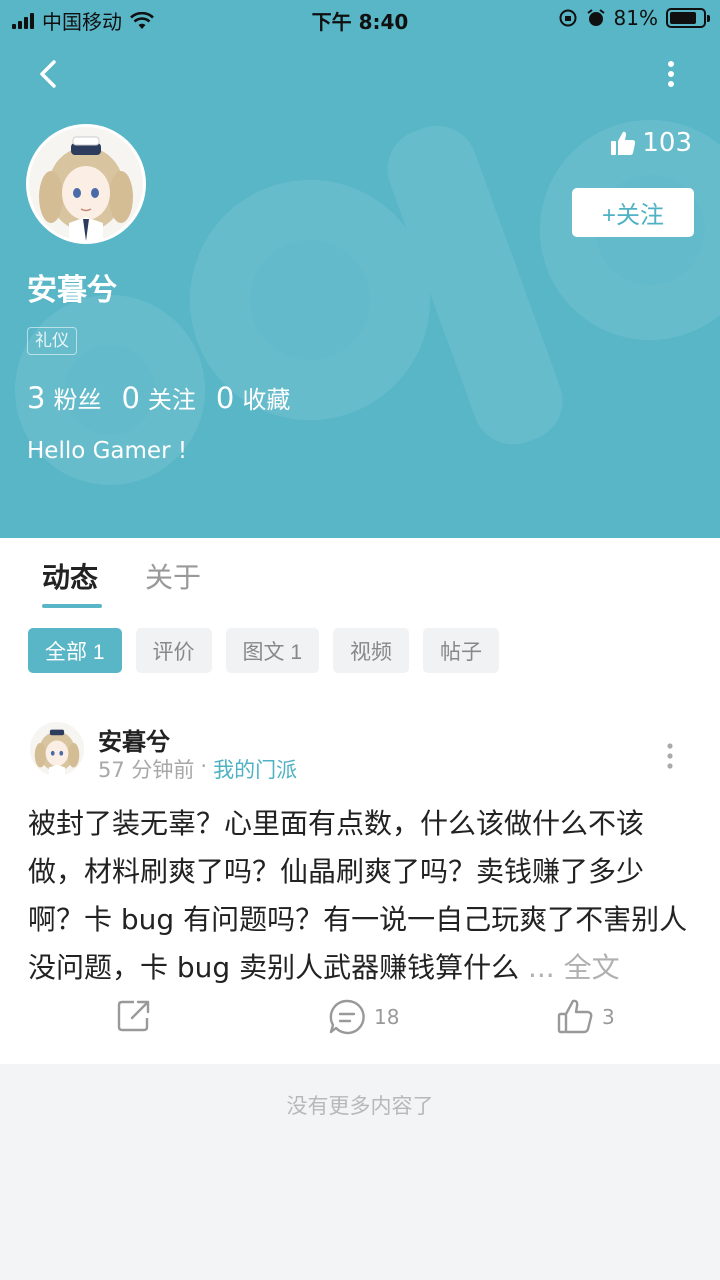  Describe the element at coordinates (347, 1017) in the screenshot. I see `comment-icon` at that location.